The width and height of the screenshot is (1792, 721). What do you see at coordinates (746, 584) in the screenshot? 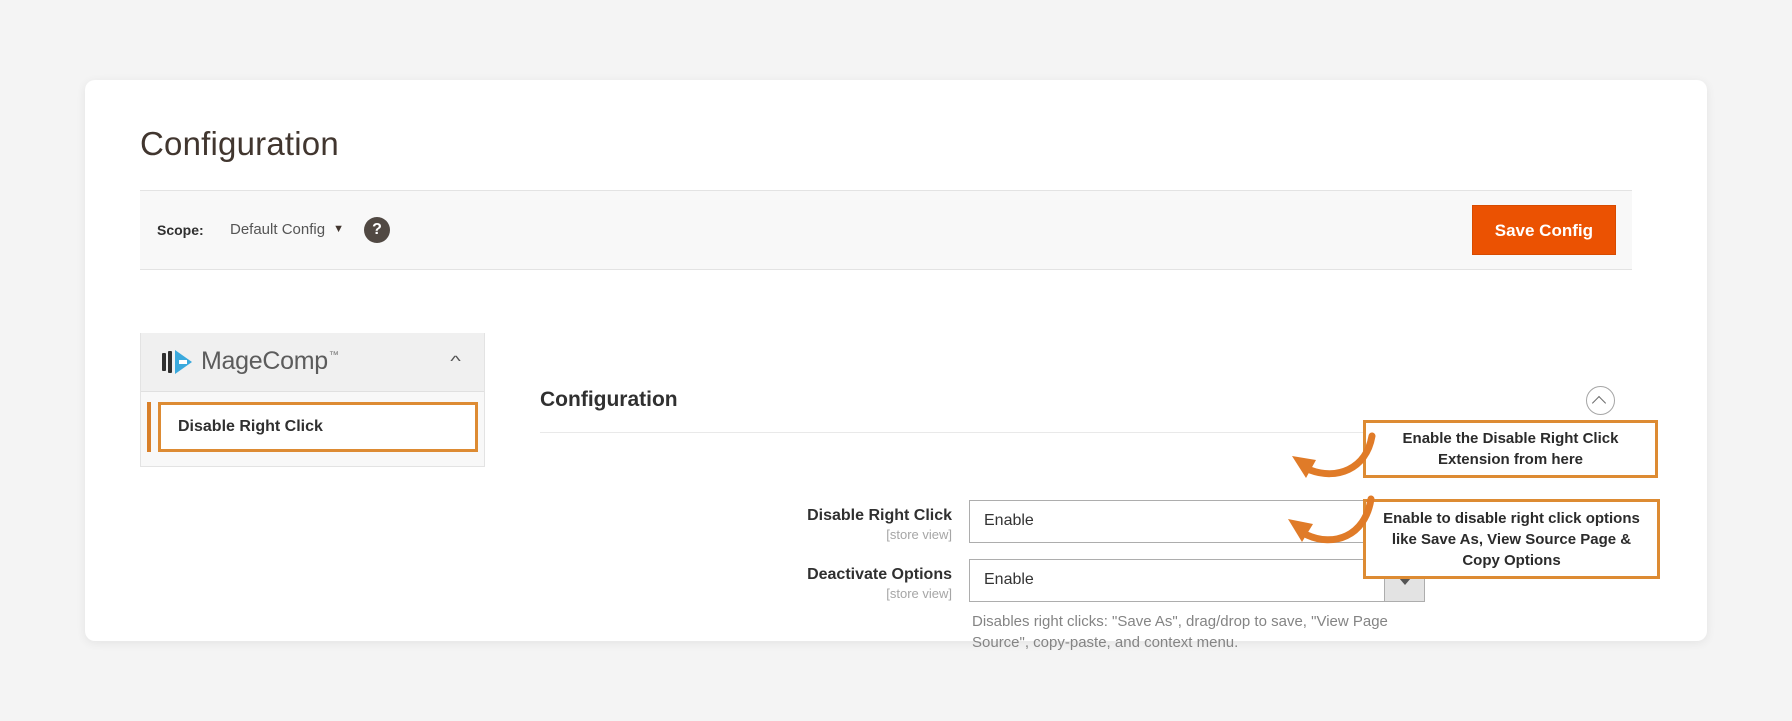
I see `field-label: Deactivate Options [store view]` at bounding box center [746, 584].